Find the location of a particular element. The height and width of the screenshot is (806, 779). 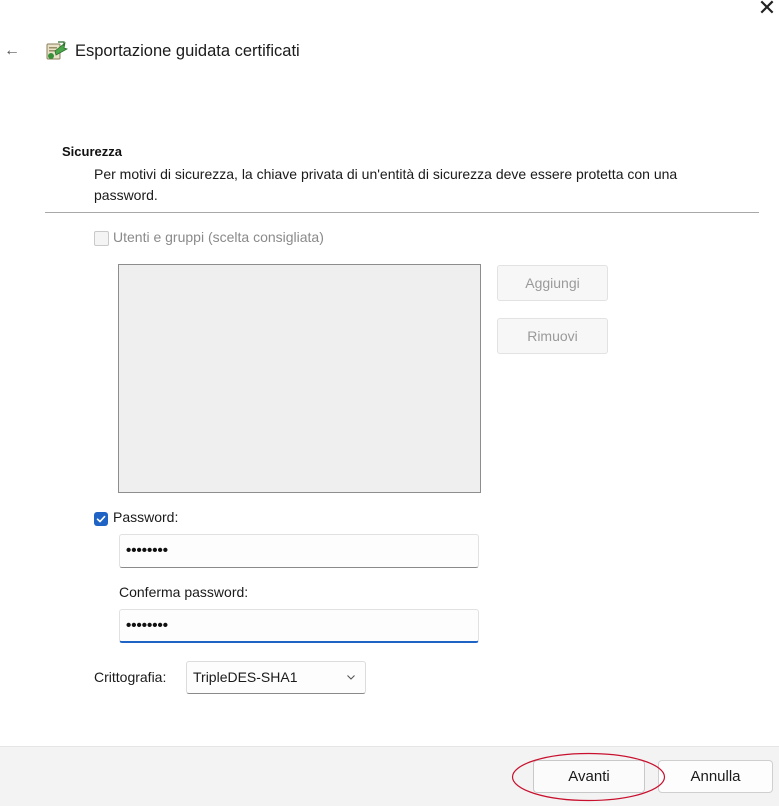

encryption-label: Crittografia: is located at coordinates (130, 677).